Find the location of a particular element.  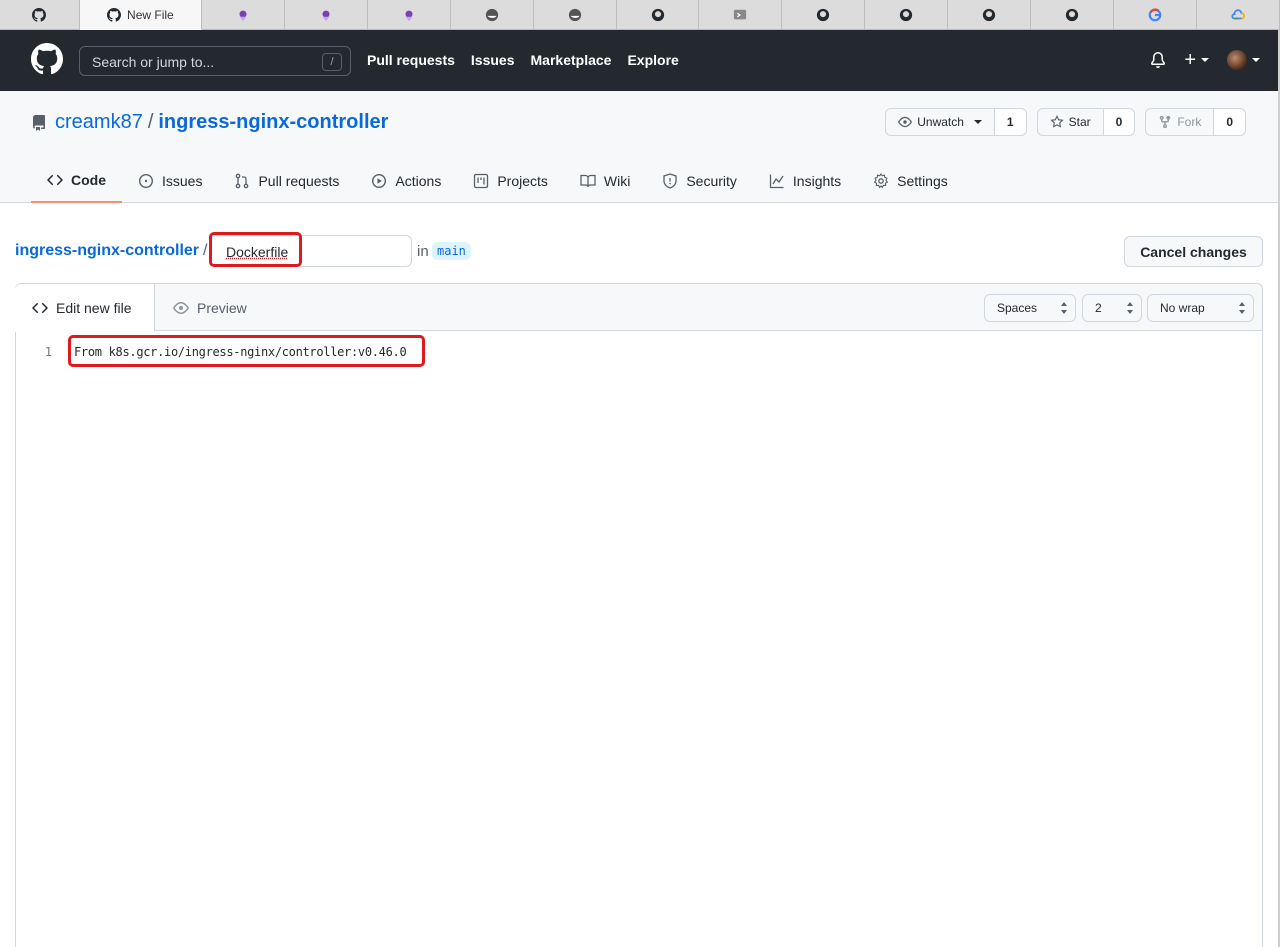

tab-projects: Projects is located at coordinates (510, 181).